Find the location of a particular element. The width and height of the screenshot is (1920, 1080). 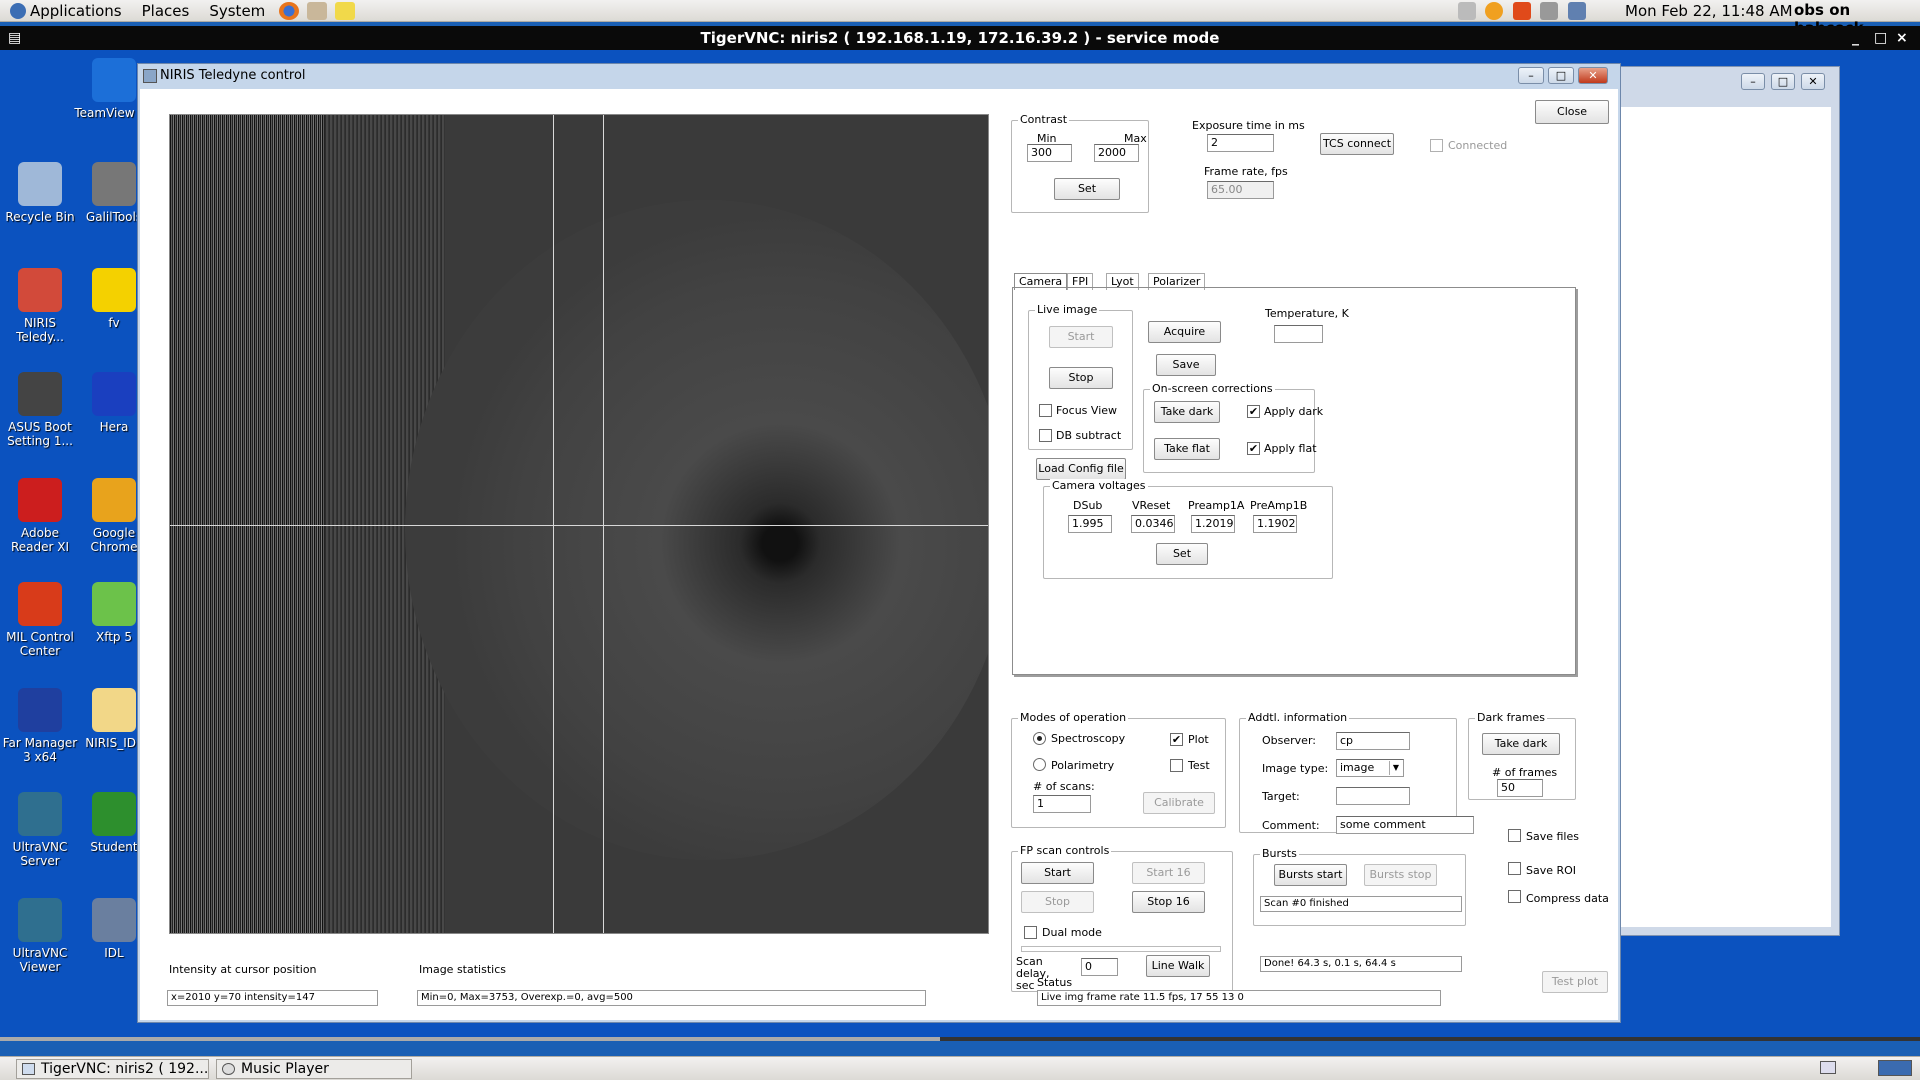

vnc-menu-icon: ▤ is located at coordinates (14, 38).